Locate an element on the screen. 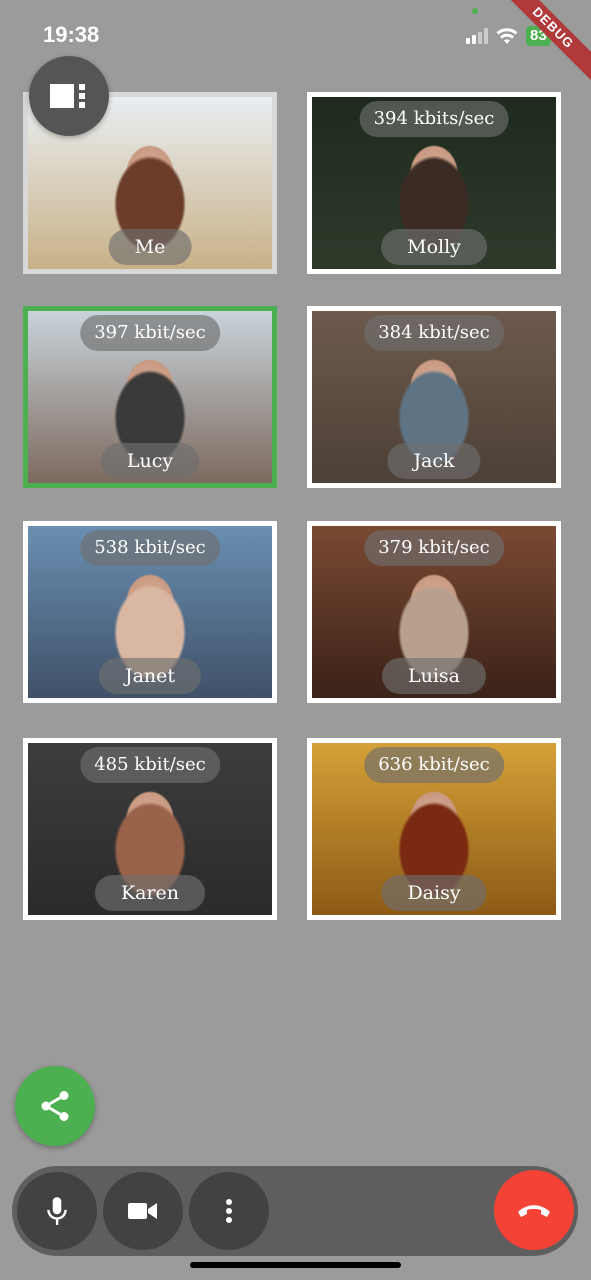  bitrate-label: 397 kbit/sec is located at coordinates (150, 333).